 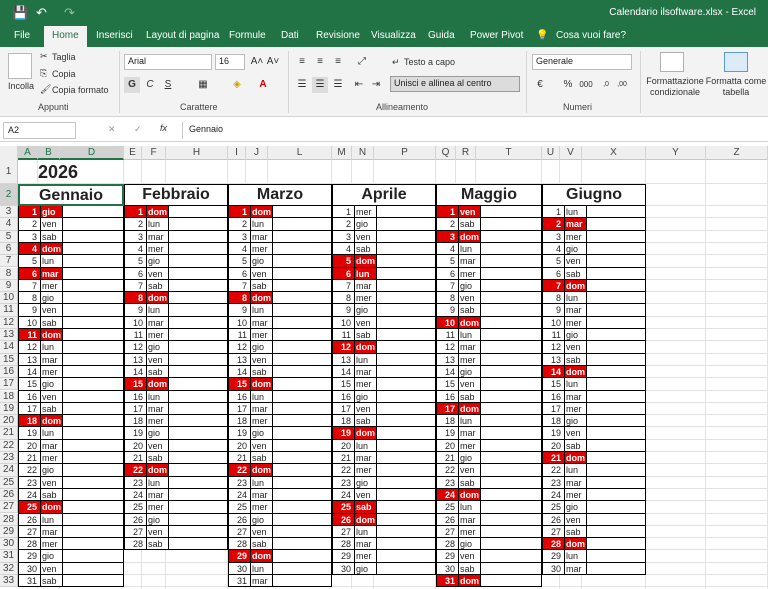 What do you see at coordinates (203, 85) in the screenshot?
I see `borders-icon: ▦` at bounding box center [203, 85].